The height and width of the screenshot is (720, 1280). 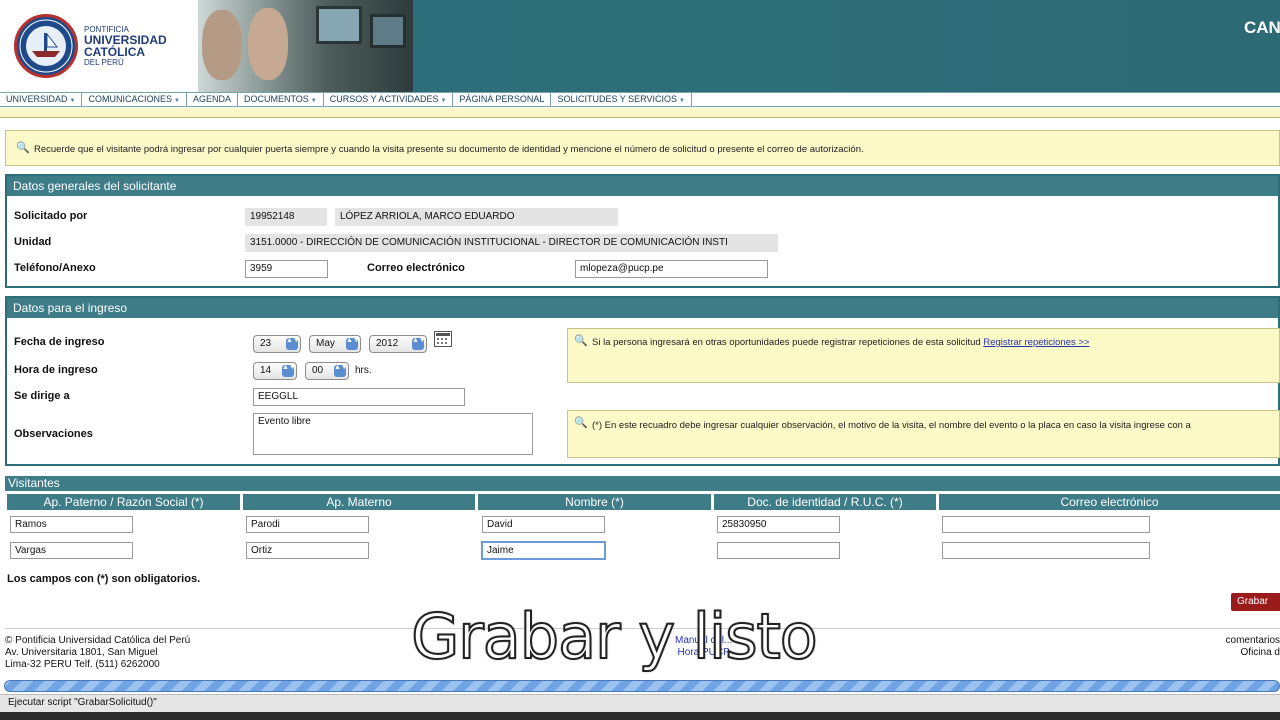 I want to click on footer-oficina-text: Oficina d, so click(x=1260, y=652).